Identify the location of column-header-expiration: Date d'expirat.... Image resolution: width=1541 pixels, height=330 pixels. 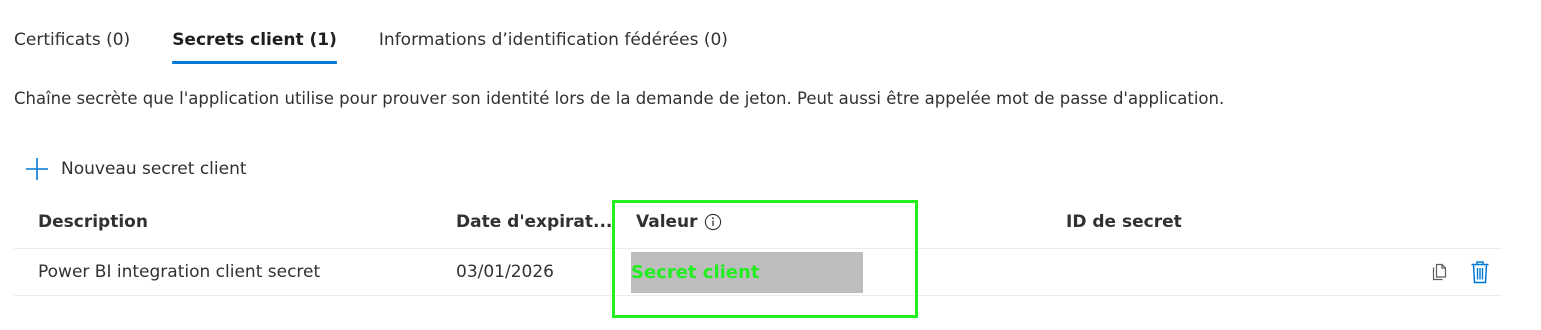
(534, 222).